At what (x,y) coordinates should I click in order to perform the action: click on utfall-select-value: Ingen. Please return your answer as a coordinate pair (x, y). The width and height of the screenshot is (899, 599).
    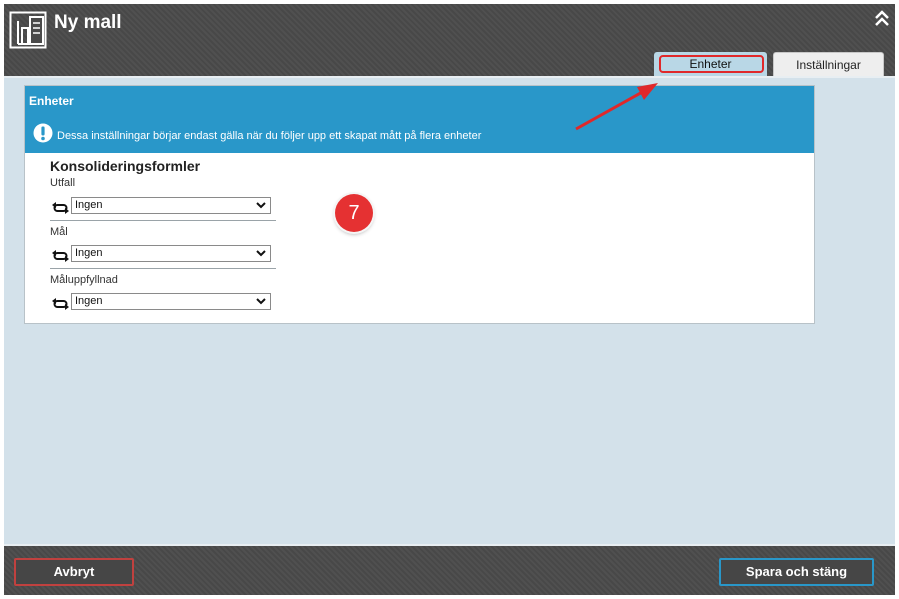
    Looking at the image, I should click on (89, 205).